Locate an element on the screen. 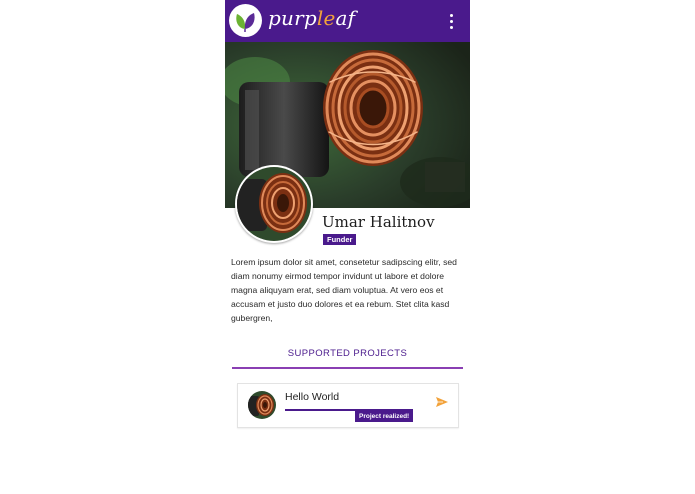 This screenshot has width=695, height=494. send-icon is located at coordinates (442, 402).